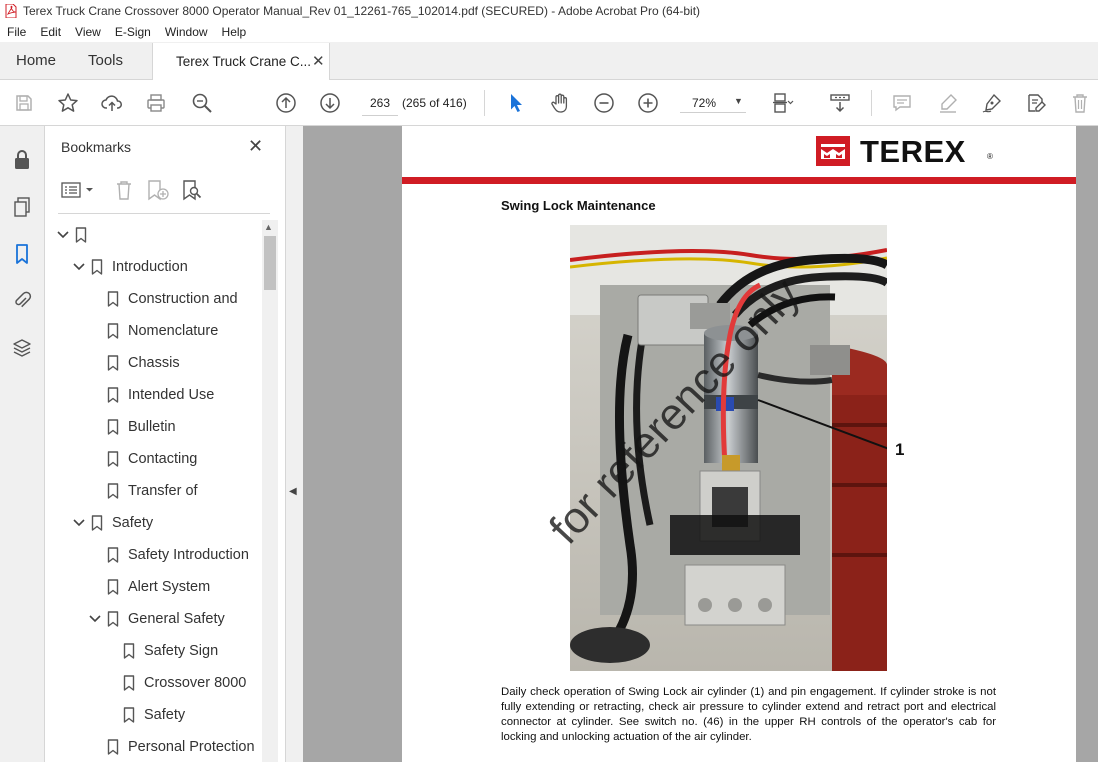  I want to click on bookmark-item: Contacting, so click(142, 459).